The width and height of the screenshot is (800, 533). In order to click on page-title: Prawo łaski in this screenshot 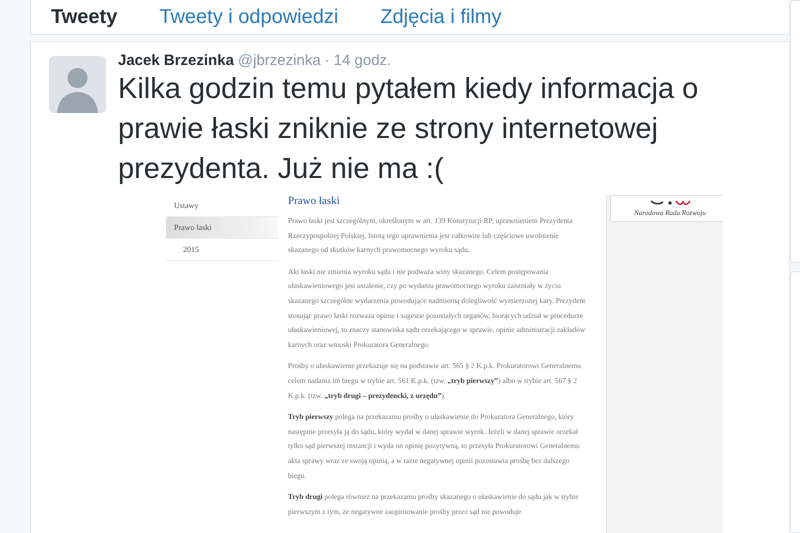, I will do `click(314, 201)`.